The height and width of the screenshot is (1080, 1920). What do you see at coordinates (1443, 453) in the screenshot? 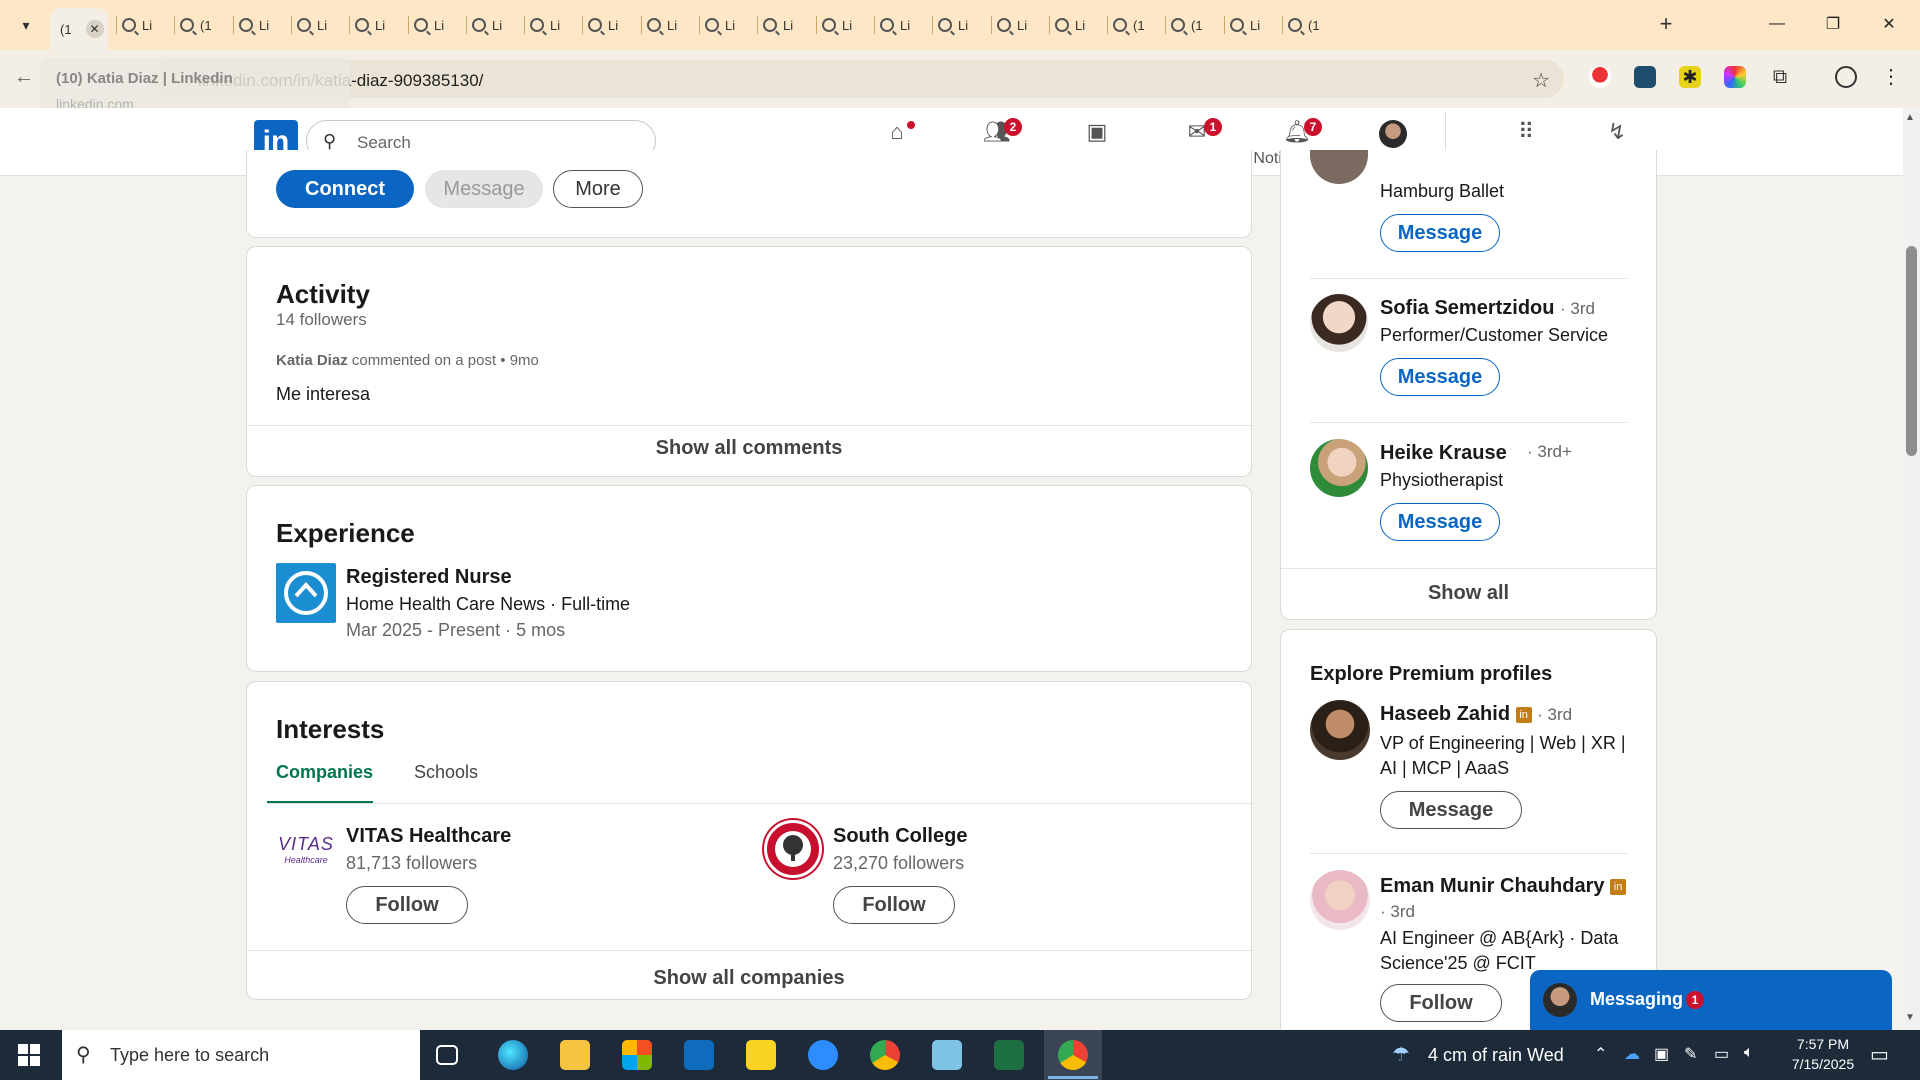
I see `person-name-text: Heike Krause` at bounding box center [1443, 453].